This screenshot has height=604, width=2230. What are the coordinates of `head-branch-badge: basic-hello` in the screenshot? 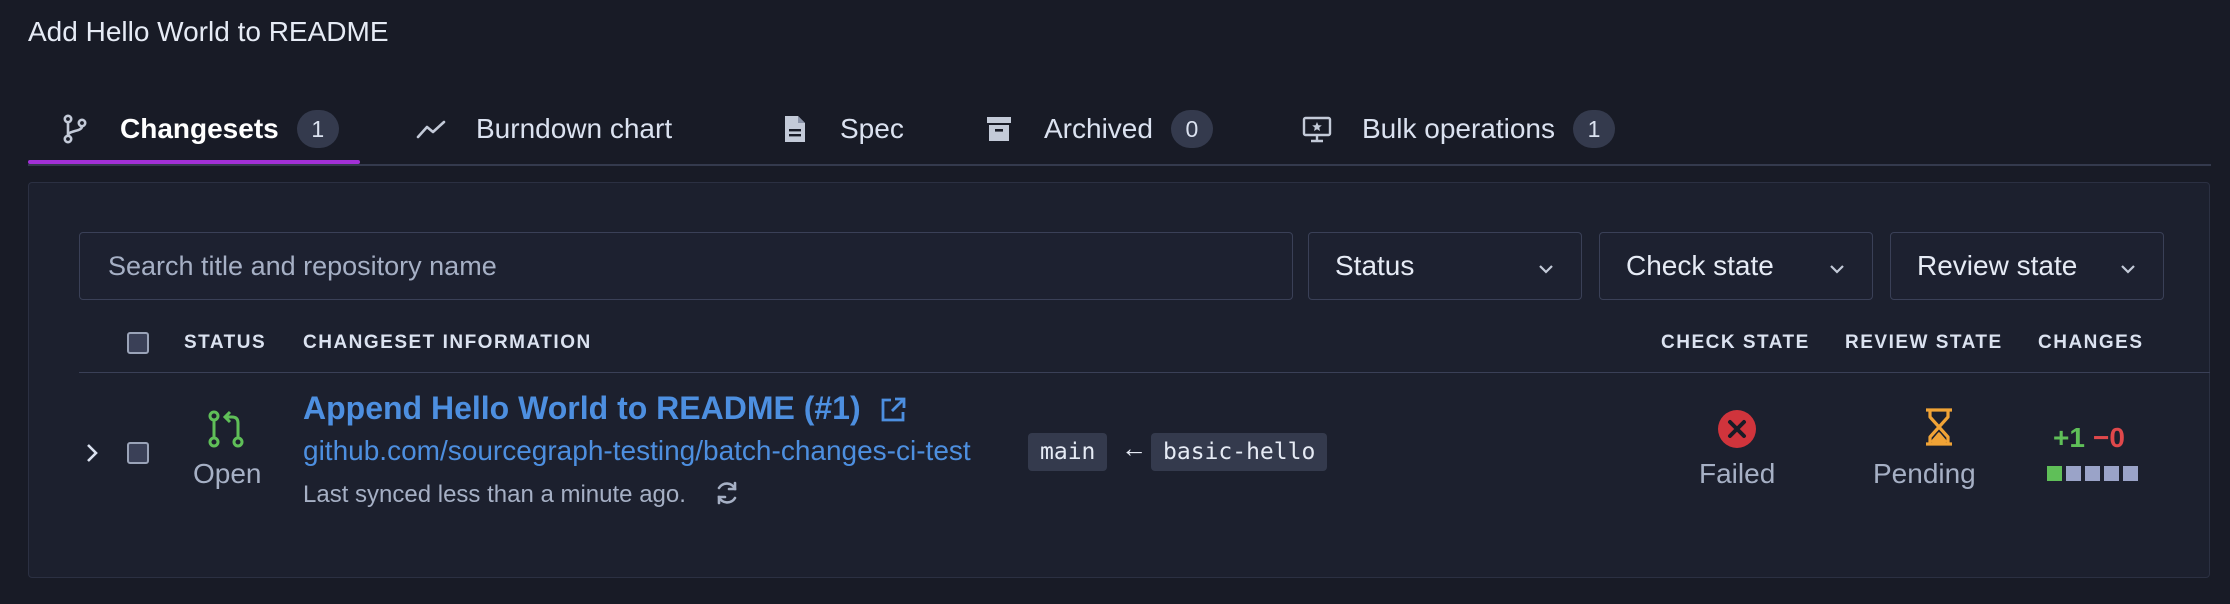 It's located at (1239, 452).